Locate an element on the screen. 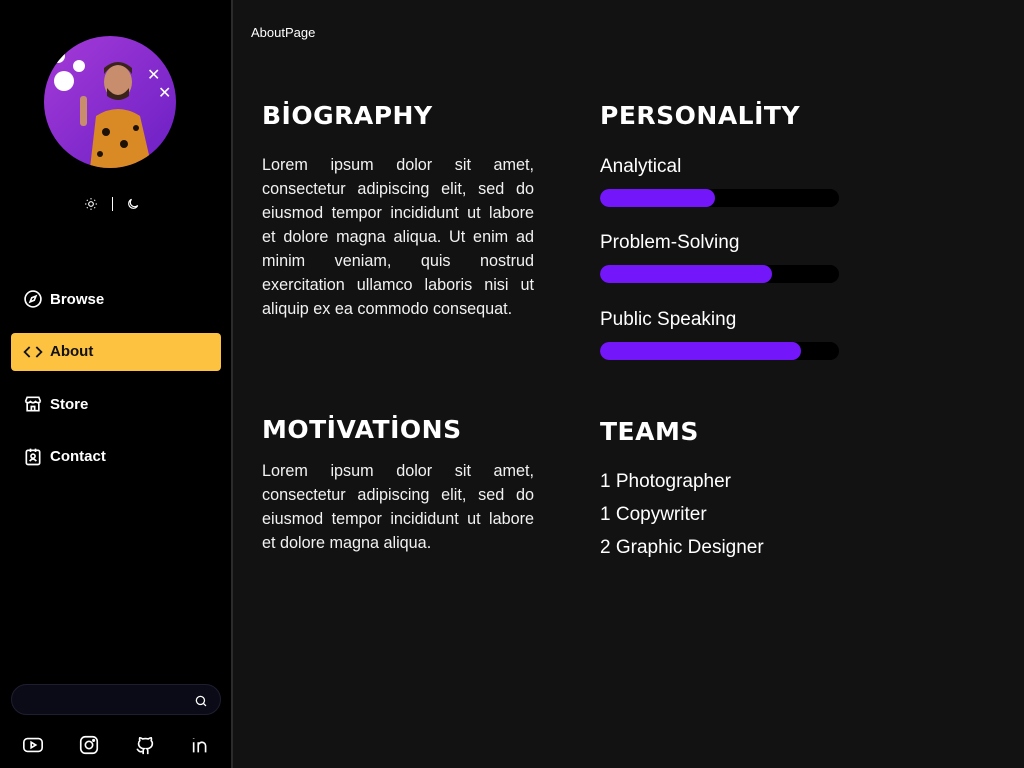  skill-label: Problem-Solving is located at coordinates (670, 242).